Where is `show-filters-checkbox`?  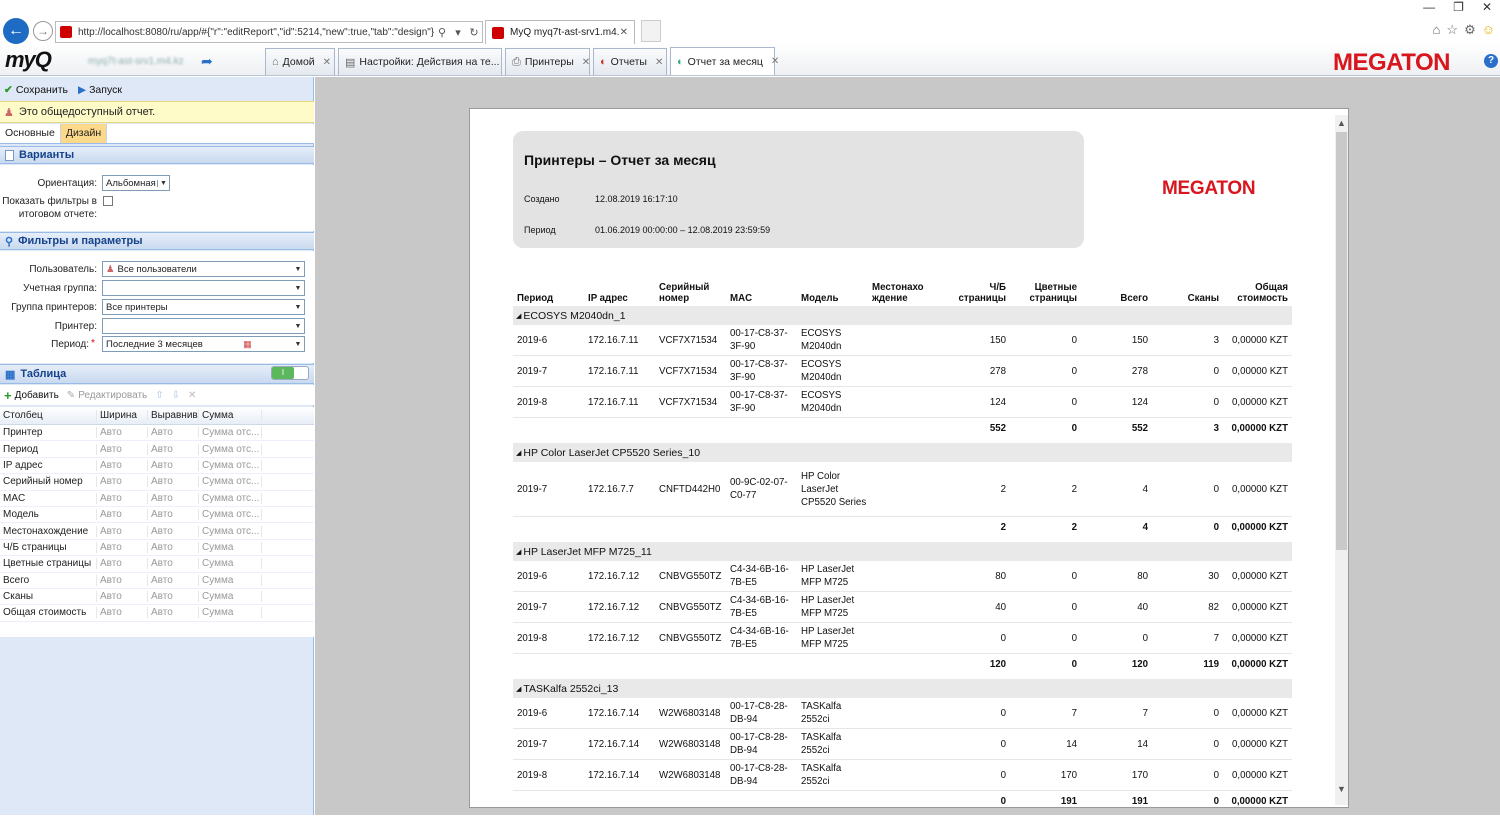 show-filters-checkbox is located at coordinates (108, 201).